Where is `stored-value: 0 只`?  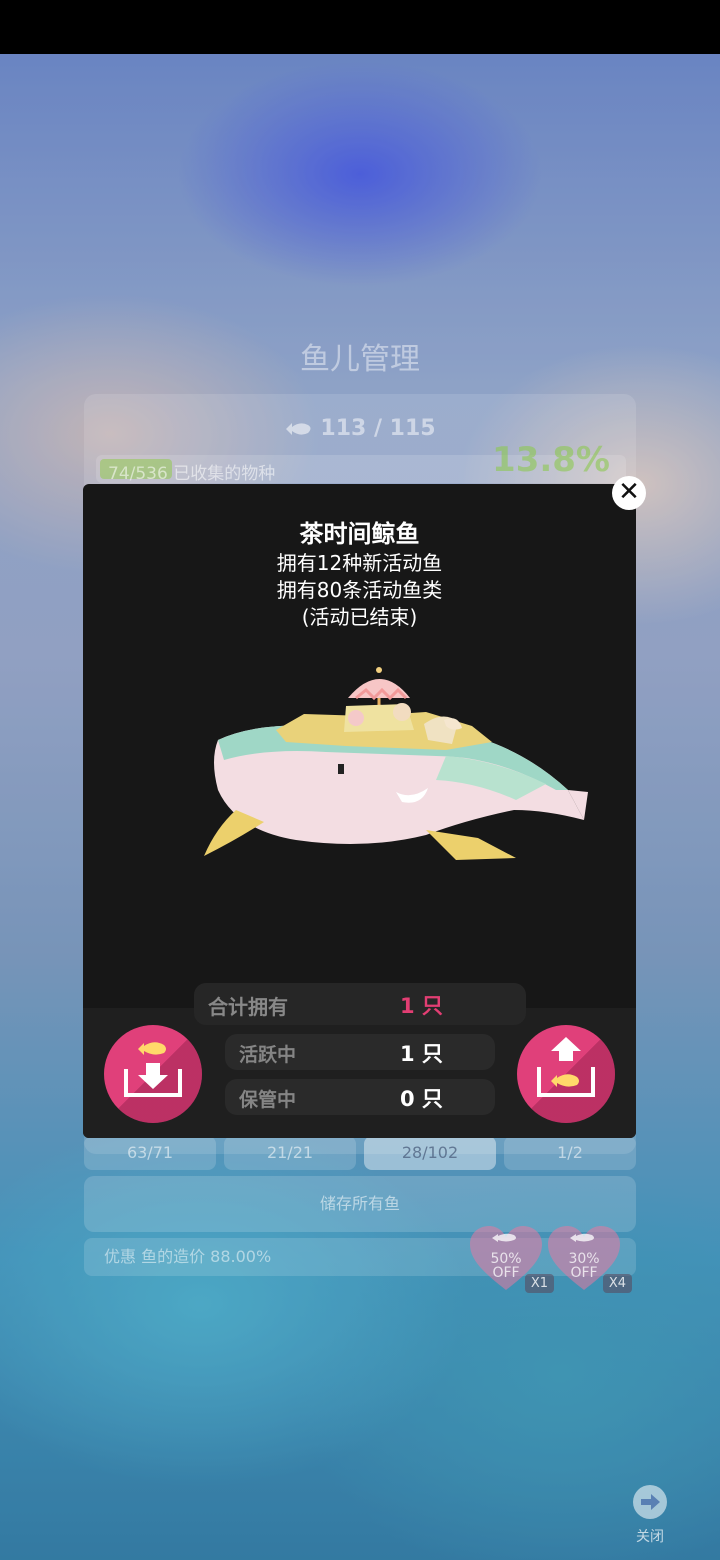 stored-value: 0 只 is located at coordinates (421, 1099).